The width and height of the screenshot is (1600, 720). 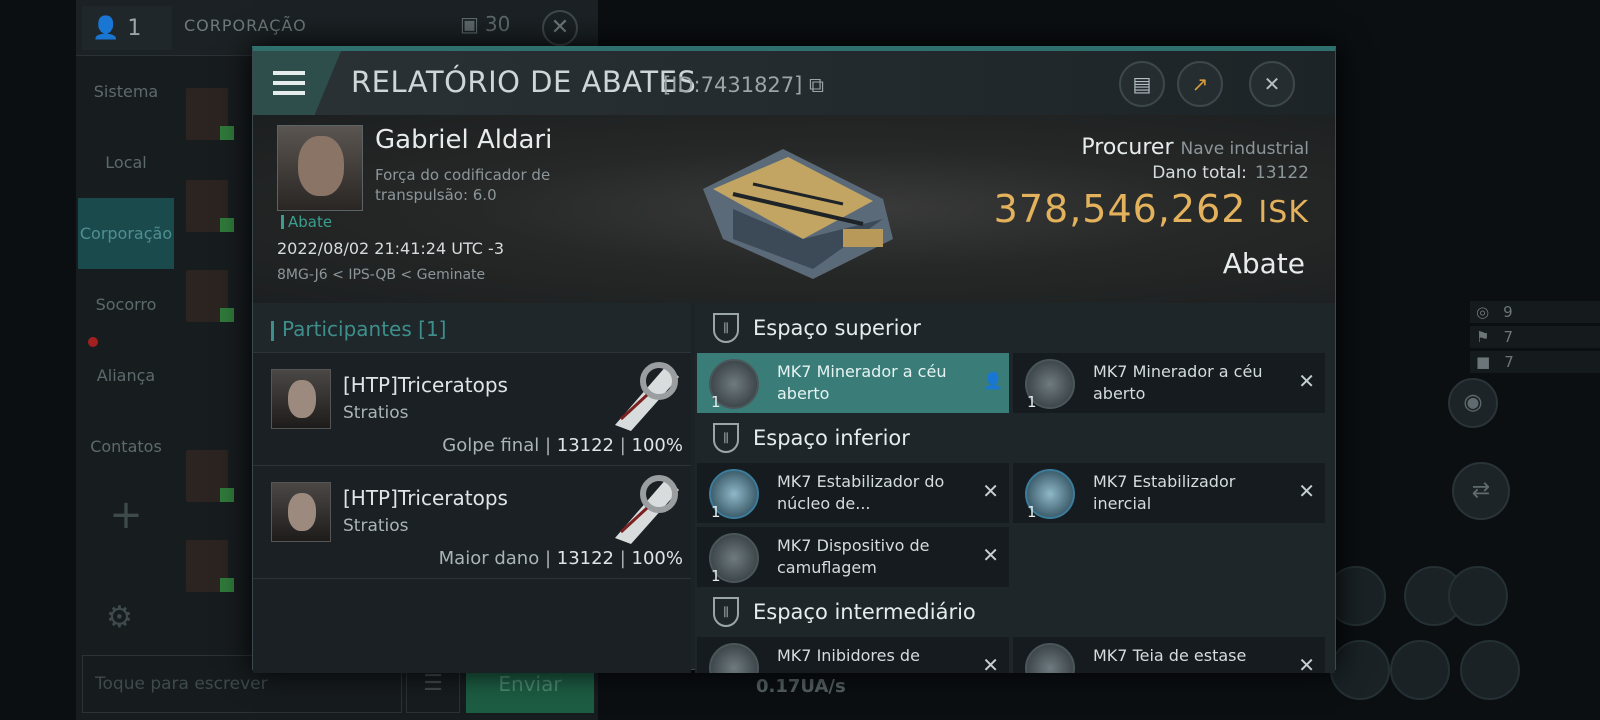 I want to click on fitted-item: 1 MK7 Dispositivo de camuflagem ✕, so click(x=853, y=557).